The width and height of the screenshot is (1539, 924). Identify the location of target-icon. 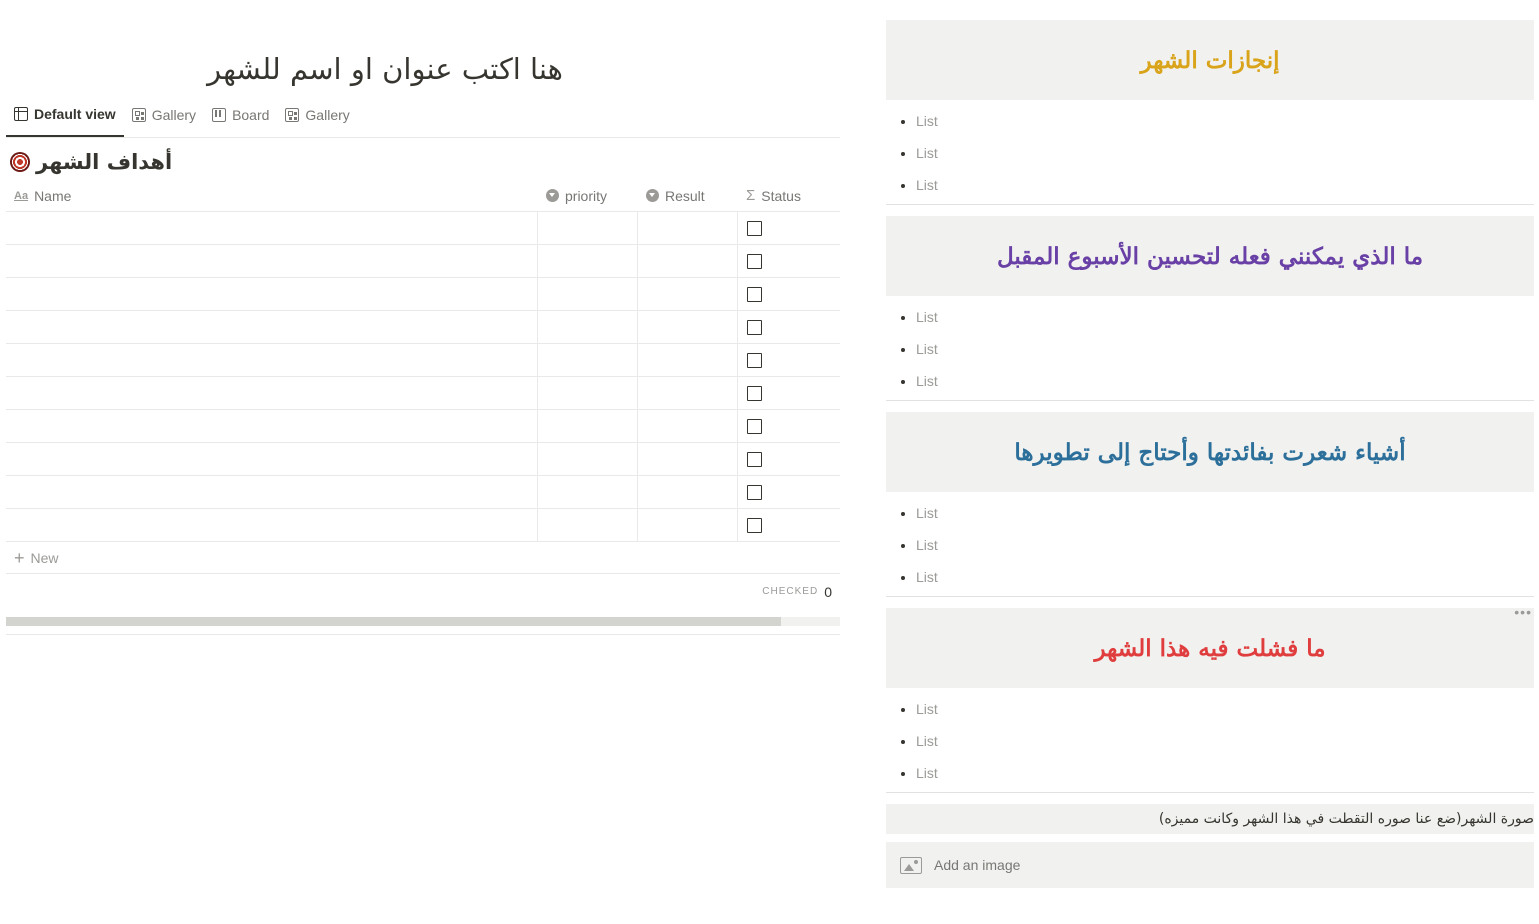
(20, 162).